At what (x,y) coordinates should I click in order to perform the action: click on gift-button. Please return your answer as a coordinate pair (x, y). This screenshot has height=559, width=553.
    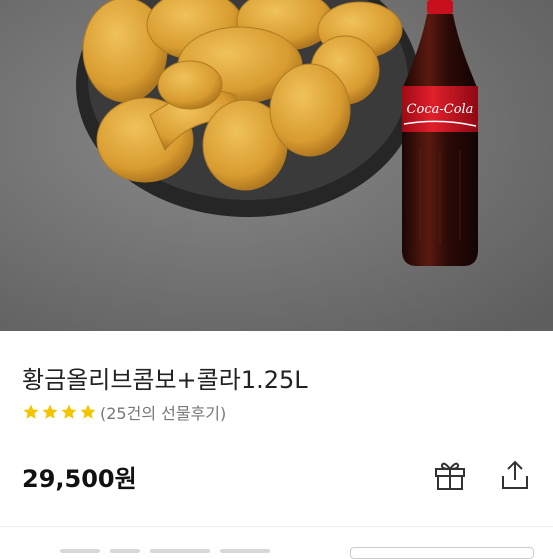
    Looking at the image, I should click on (450, 475).